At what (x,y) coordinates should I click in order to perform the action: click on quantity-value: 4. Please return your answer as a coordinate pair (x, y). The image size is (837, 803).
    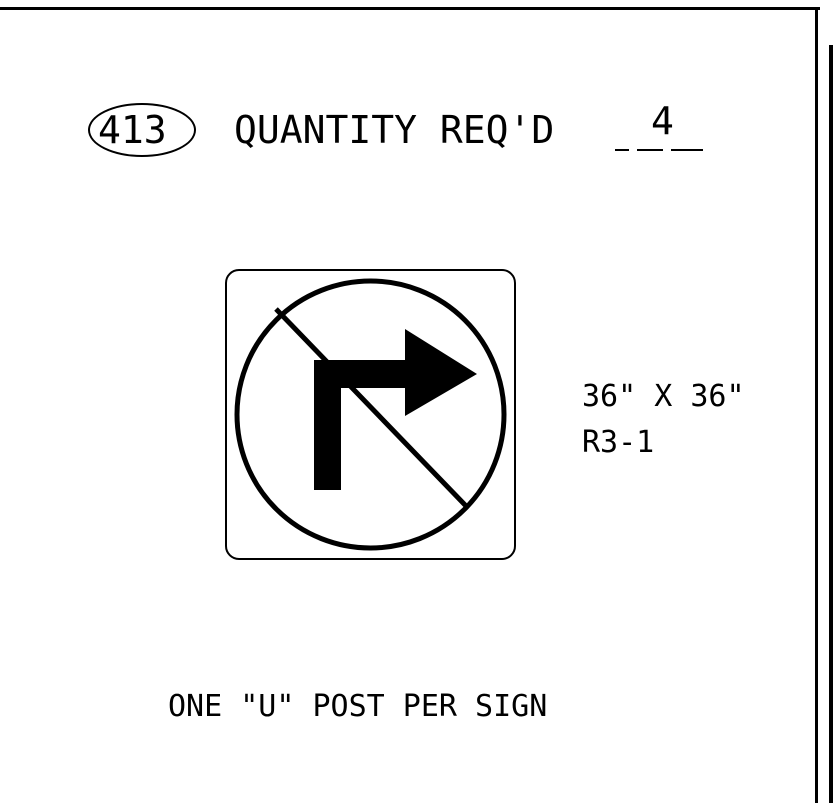
    Looking at the image, I should click on (662, 121).